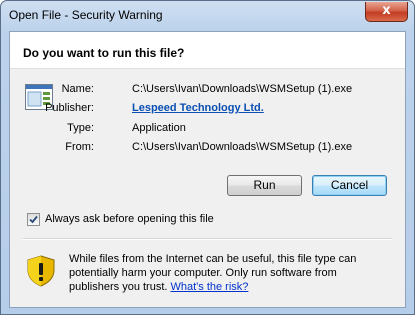  I want to click on type-value: Application, so click(159, 128).